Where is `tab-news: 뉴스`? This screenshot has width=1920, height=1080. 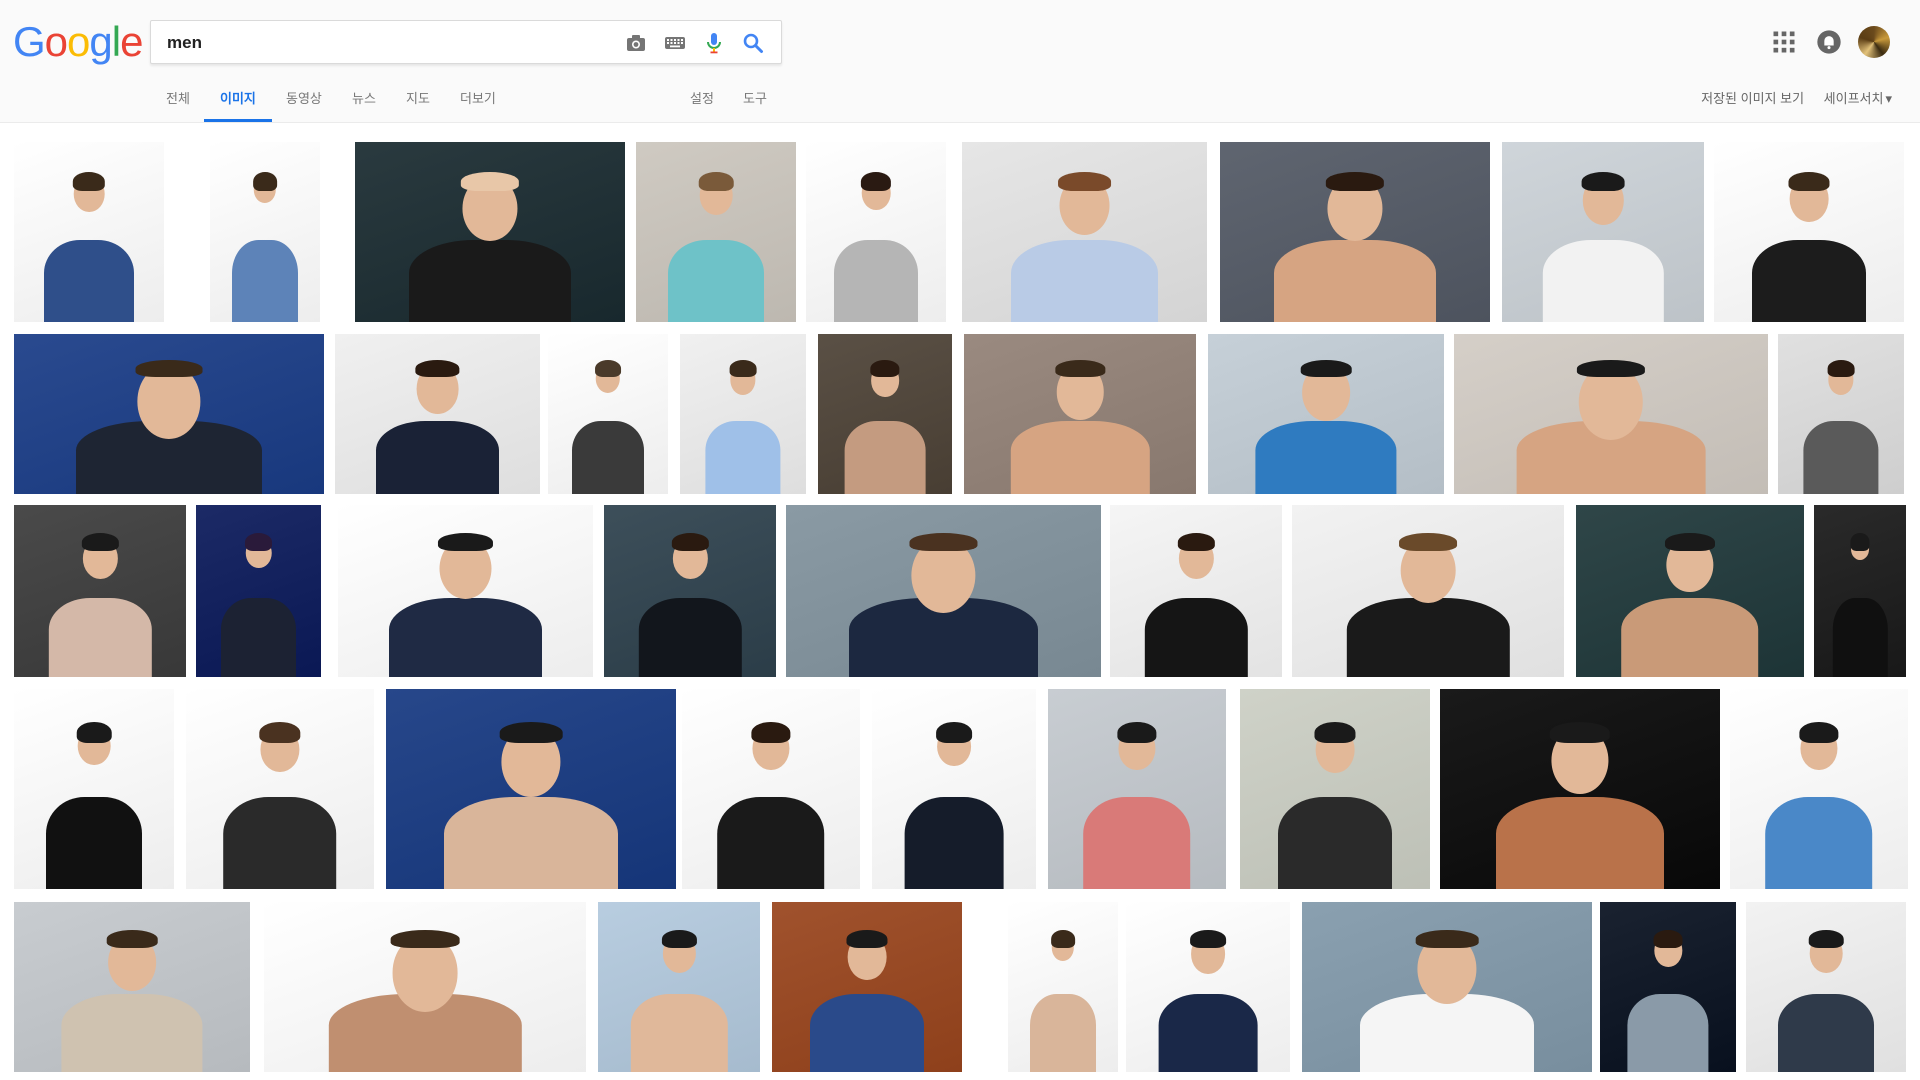 tab-news: 뉴스 is located at coordinates (364, 103).